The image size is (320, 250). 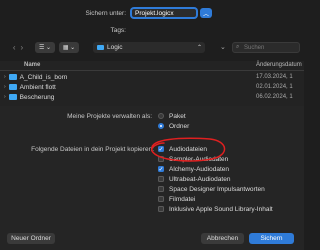 What do you see at coordinates (22, 47) in the screenshot?
I see `chevron-right-icon: ›` at bounding box center [22, 47].